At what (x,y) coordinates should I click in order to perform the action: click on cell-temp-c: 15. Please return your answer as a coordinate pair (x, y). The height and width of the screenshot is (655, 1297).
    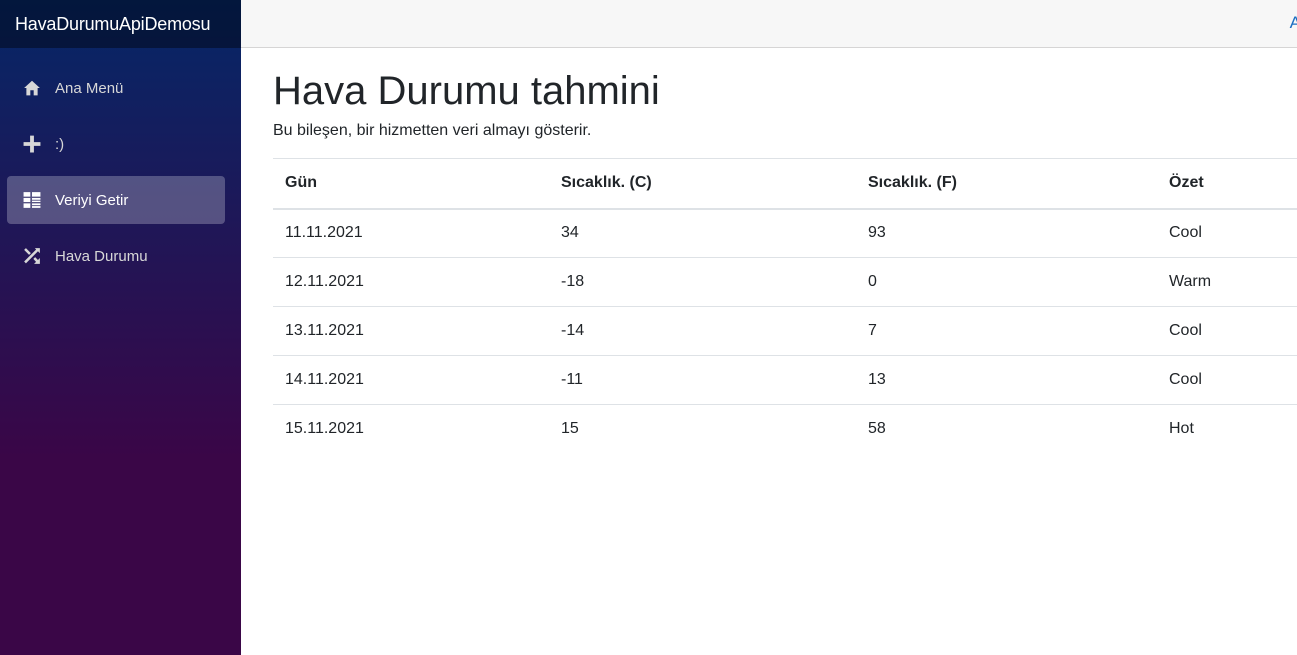
    Looking at the image, I should click on (570, 429).